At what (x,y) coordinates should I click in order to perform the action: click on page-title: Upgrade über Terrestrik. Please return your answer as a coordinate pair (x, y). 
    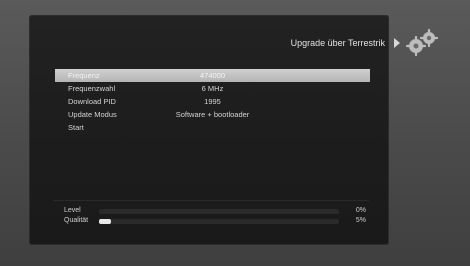
    Looking at the image, I should click on (337, 43).